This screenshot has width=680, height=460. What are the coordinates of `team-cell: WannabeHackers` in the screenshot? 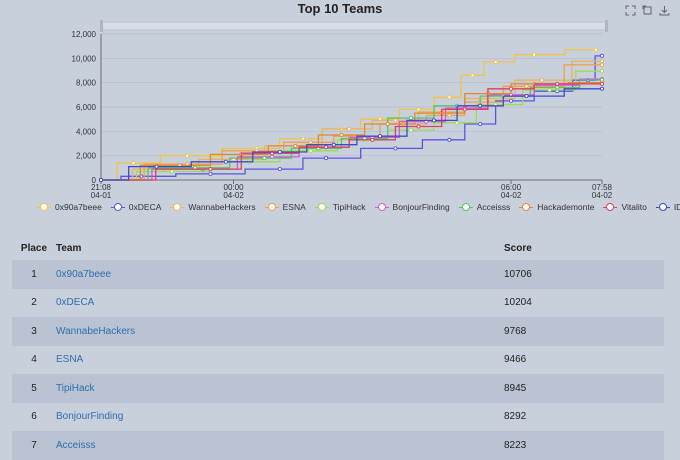 It's located at (280, 331).